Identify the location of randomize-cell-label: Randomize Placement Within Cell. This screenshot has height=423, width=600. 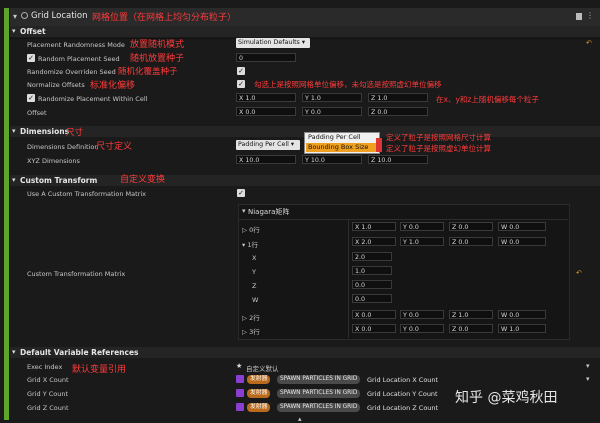
(93, 99).